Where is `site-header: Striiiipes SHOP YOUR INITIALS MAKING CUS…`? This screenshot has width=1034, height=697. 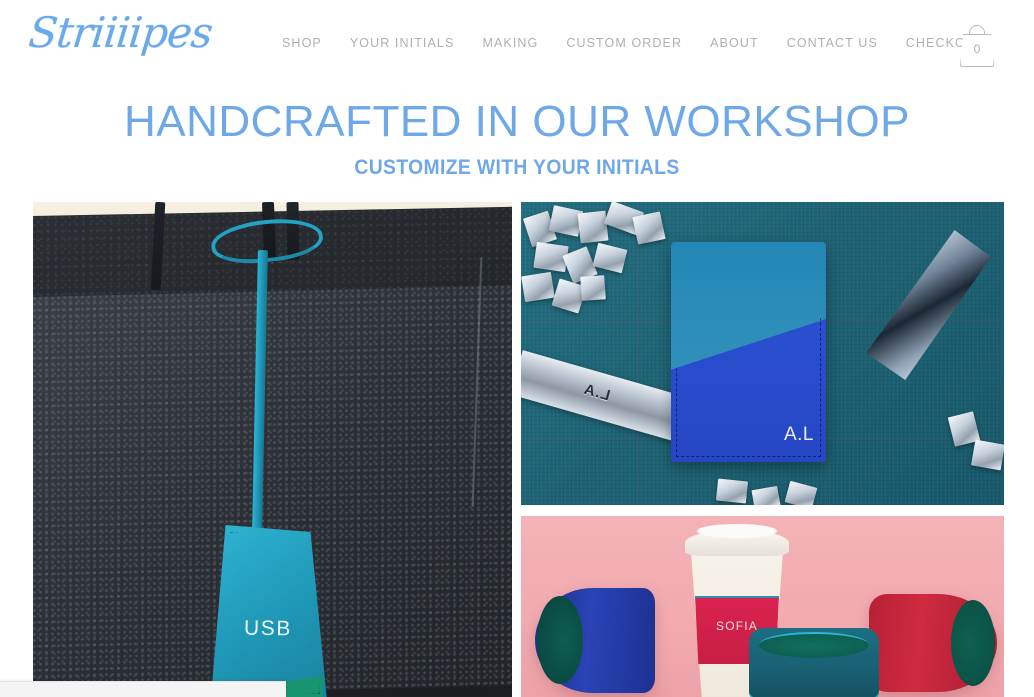 site-header: Striiiipes SHOP YOUR INITIALS MAKING CUS… is located at coordinates (517, 47).